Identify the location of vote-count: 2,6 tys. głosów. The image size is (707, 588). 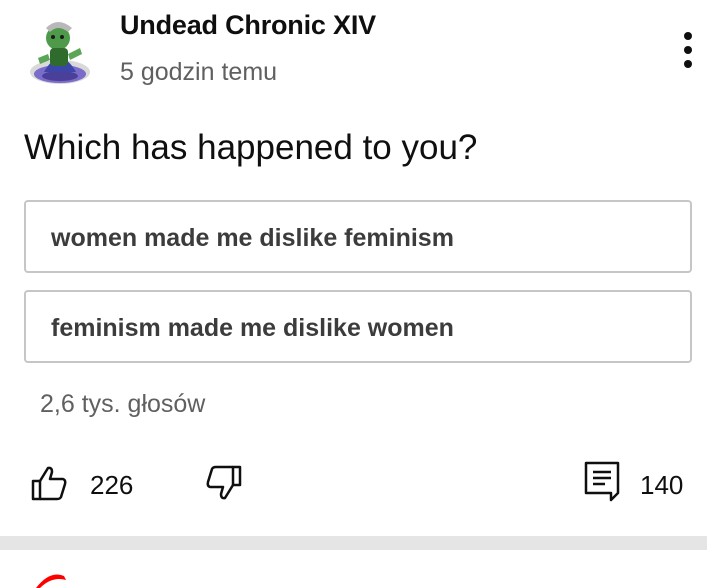
(123, 404).